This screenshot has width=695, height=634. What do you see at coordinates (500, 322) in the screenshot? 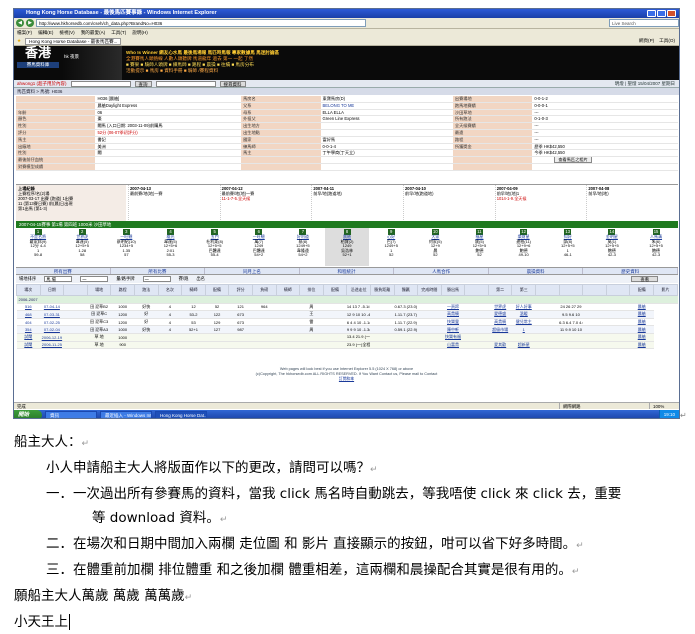
I see `table-cell: 高貴騎` at bounding box center [500, 322].